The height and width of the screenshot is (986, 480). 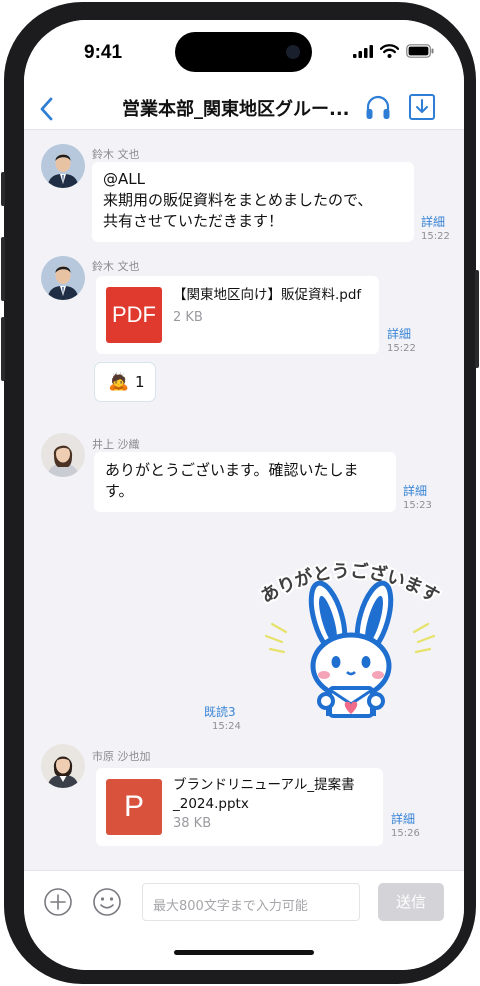 What do you see at coordinates (243, 52) in the screenshot?
I see `dynamic-island` at bounding box center [243, 52].